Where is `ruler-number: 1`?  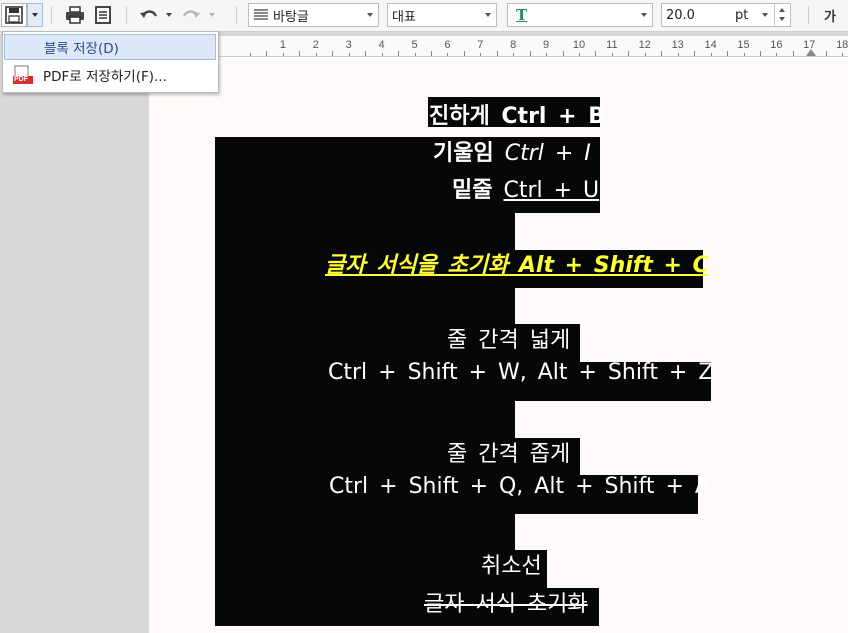
ruler-number: 1 is located at coordinates (282, 45).